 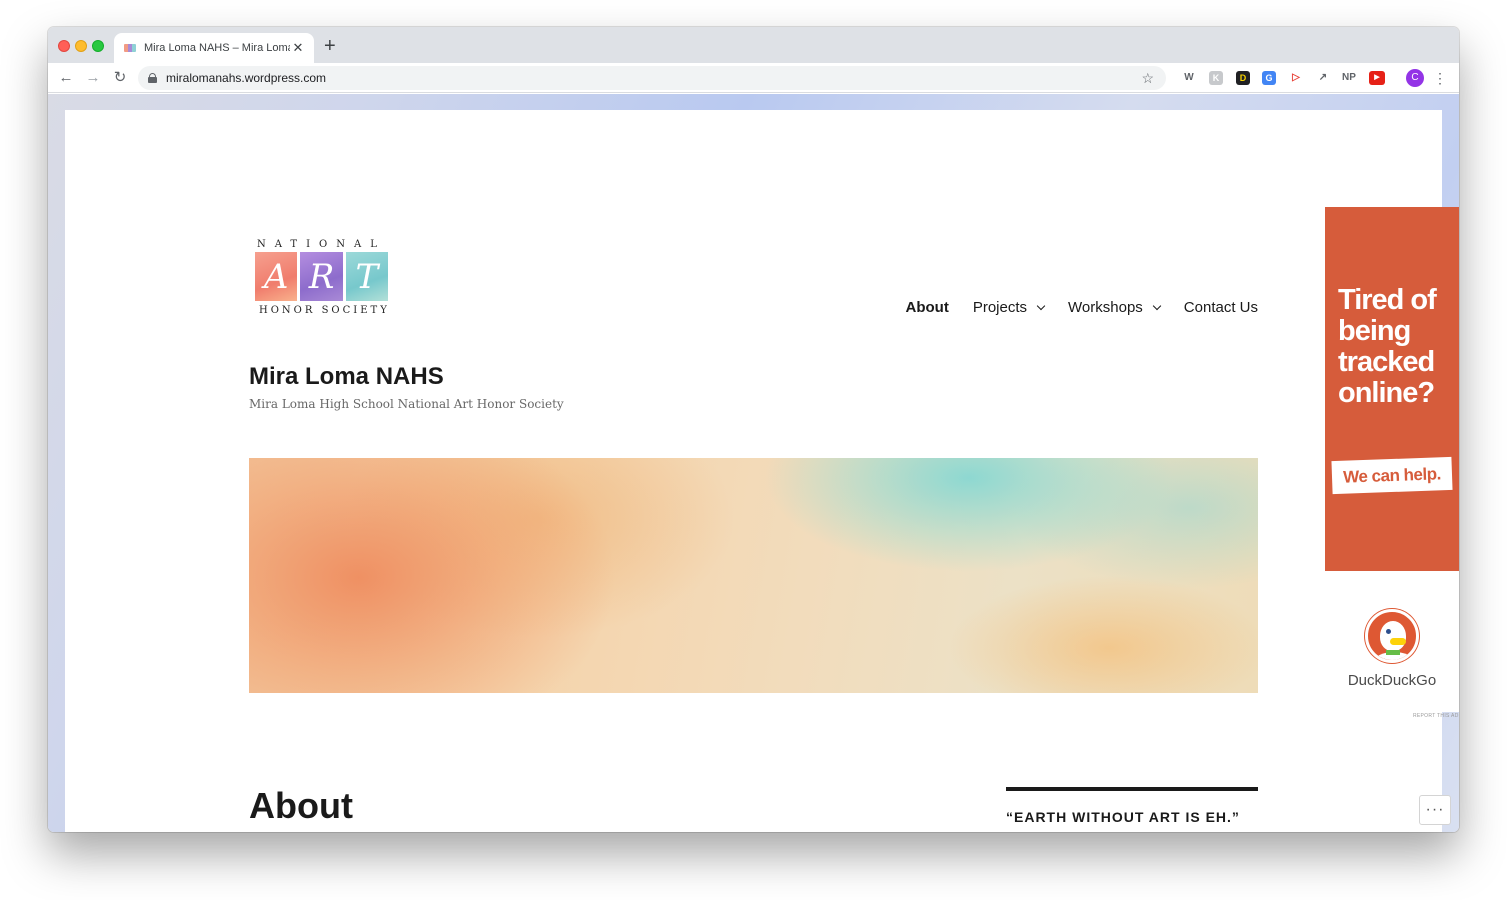 What do you see at coordinates (1123, 817) in the screenshot?
I see `widget-title: “EARTH WITHOUT ART IS EH.”` at bounding box center [1123, 817].